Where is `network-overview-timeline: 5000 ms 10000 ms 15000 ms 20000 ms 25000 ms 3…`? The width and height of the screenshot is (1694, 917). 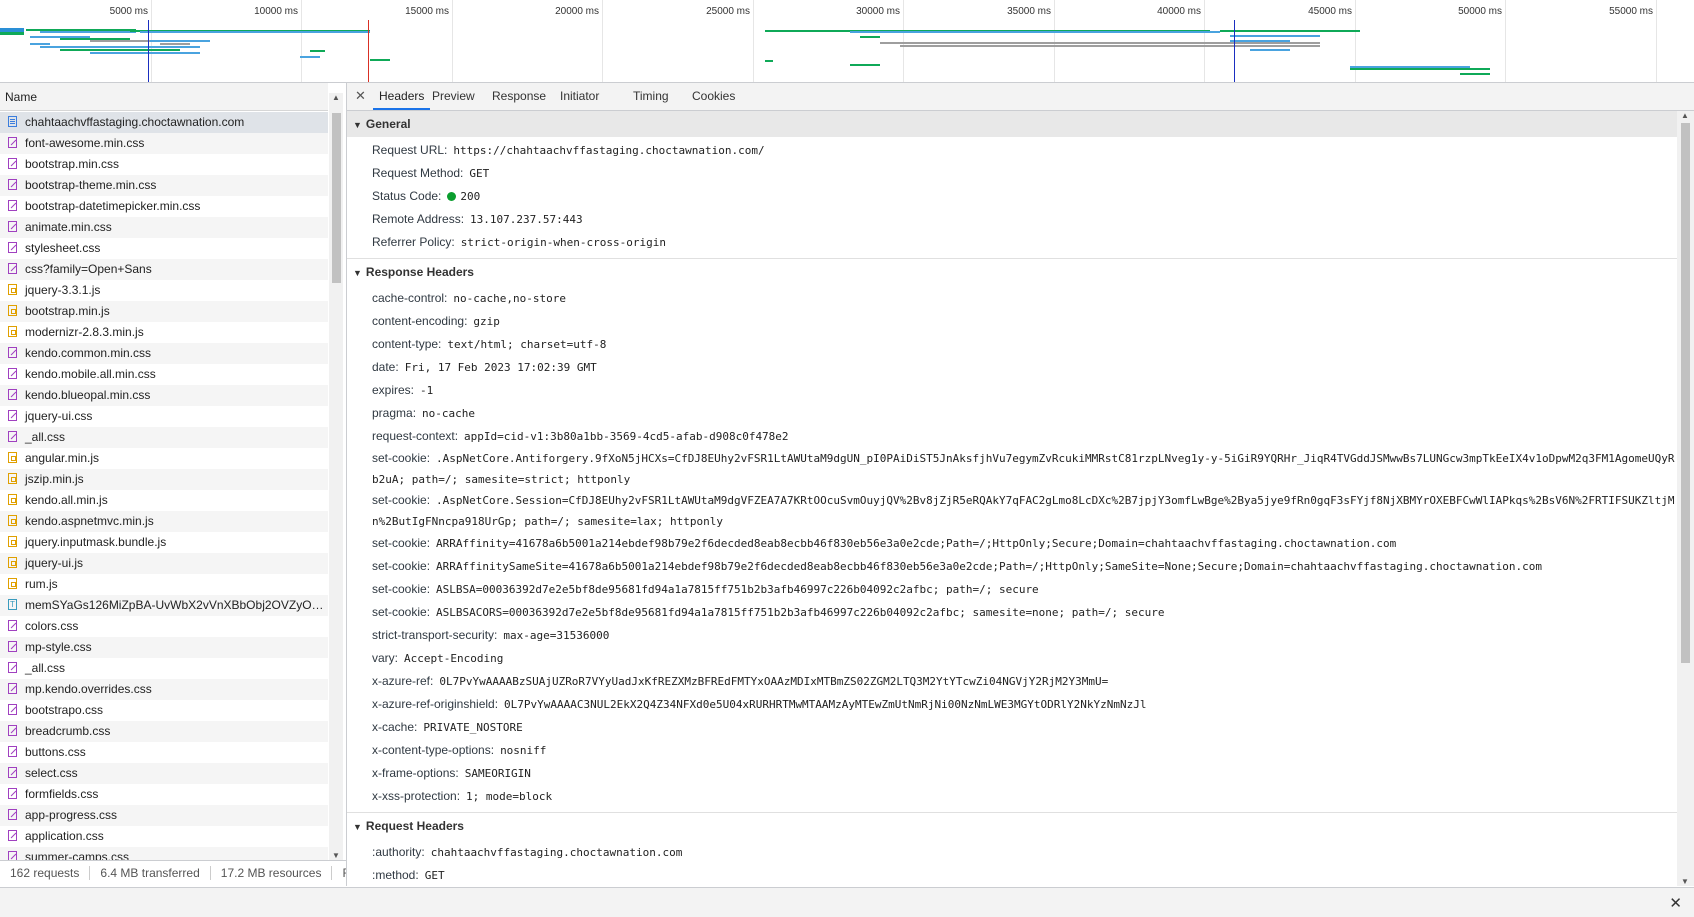
network-overview-timeline: 5000 ms 10000 ms 15000 ms 20000 ms 25000 ms 3… is located at coordinates (847, 41).